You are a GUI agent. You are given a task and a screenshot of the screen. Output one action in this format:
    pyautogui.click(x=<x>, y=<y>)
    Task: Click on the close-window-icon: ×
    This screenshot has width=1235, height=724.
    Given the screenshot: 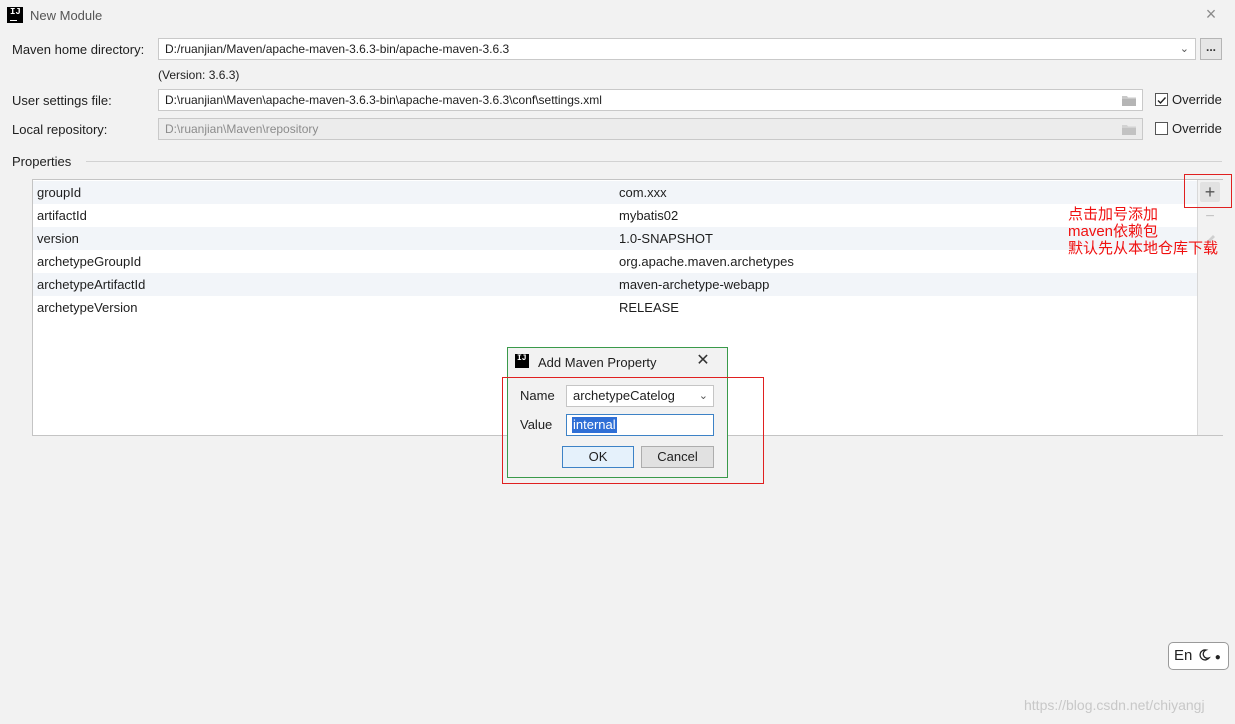 What is the action you would take?
    pyautogui.click(x=1211, y=14)
    